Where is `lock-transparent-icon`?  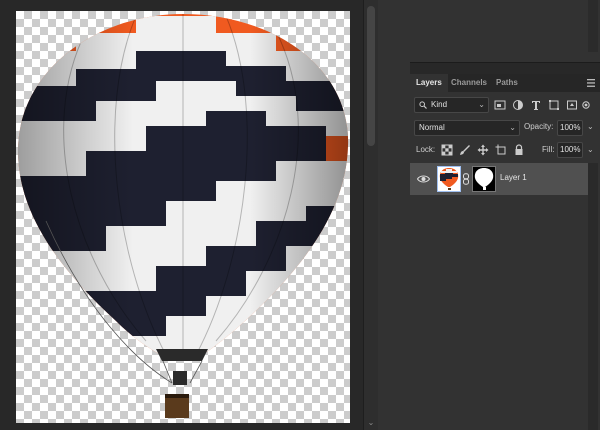
lock-transparent-icon is located at coordinates (447, 150).